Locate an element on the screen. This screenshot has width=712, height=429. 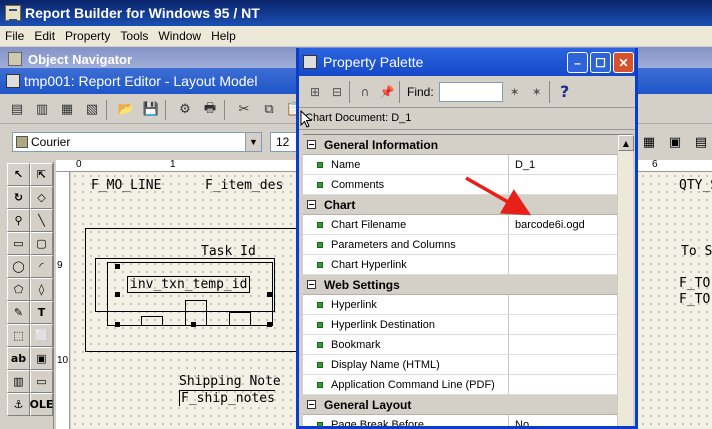
fill-color-icon: ▣ is located at coordinates (675, 143).